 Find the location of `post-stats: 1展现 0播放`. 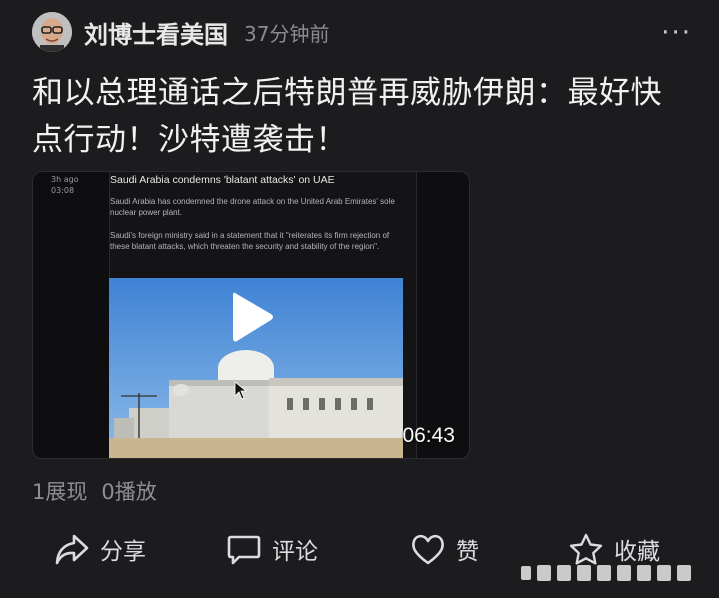

post-stats: 1展现 0播放 is located at coordinates (94, 491).